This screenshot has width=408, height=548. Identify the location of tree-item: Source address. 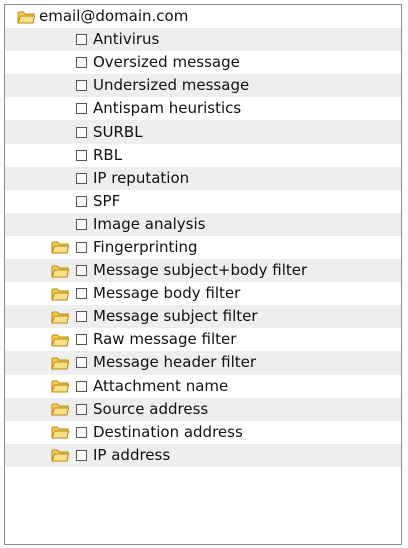
(203, 409).